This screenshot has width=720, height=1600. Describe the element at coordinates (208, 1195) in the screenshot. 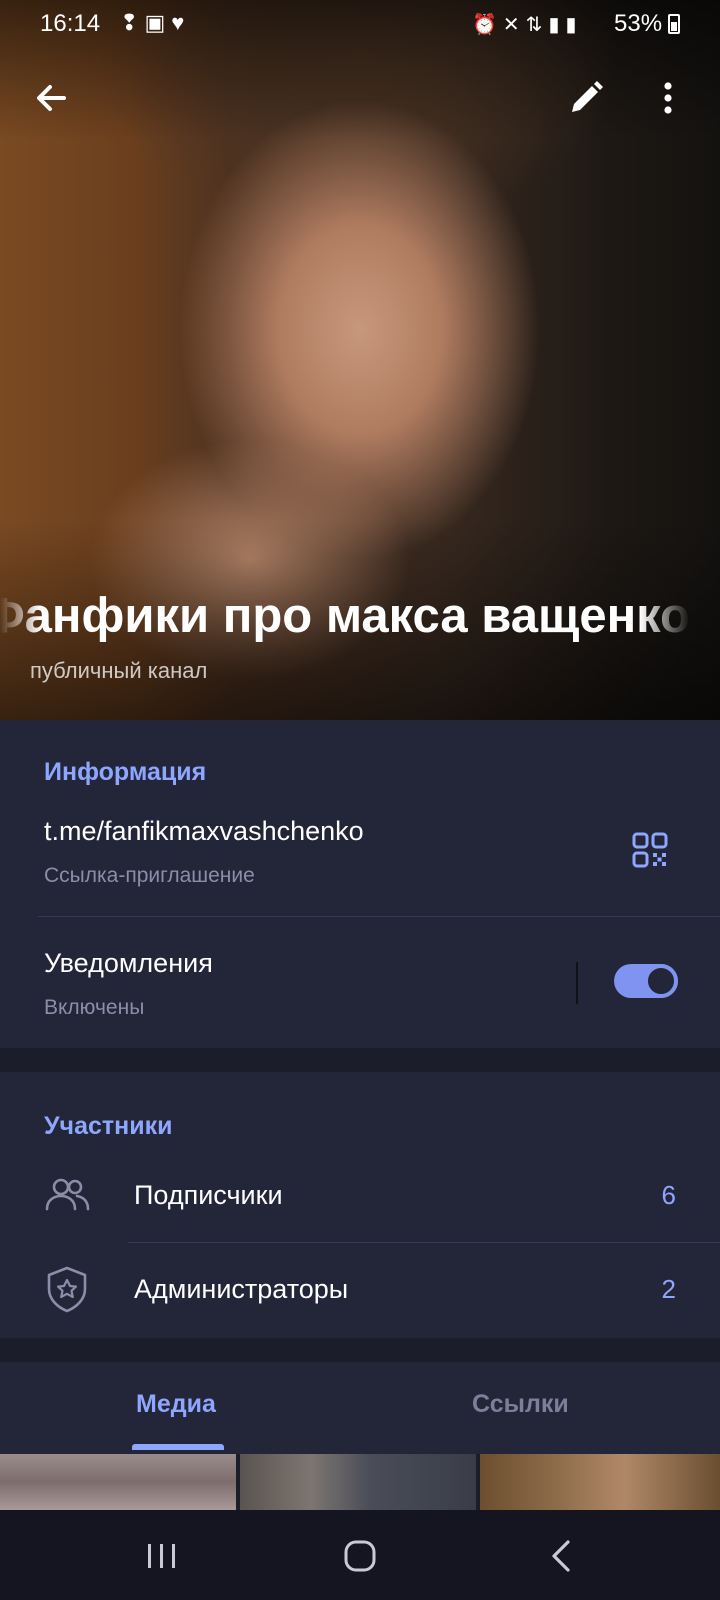

I see `subscribers-label: Подписчики` at that location.